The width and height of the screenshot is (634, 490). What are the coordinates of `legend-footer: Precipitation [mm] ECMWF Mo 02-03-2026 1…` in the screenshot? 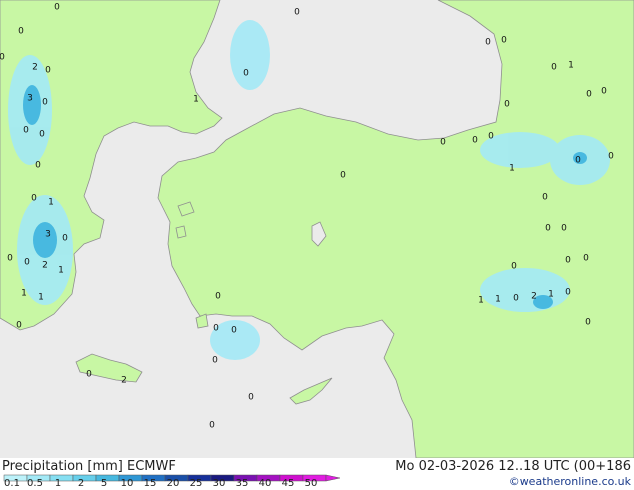 It's located at (317, 474).